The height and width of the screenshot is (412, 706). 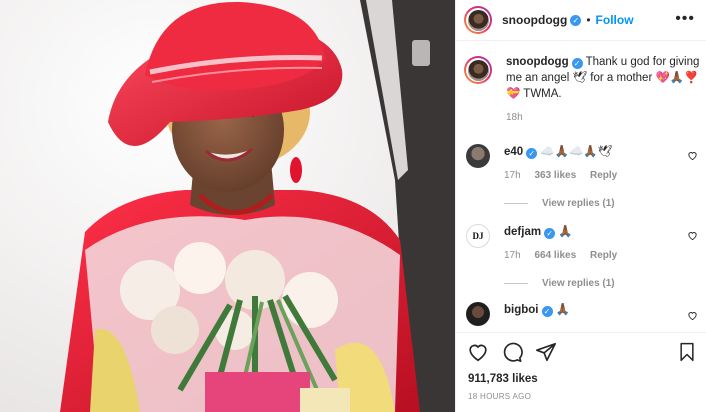 I want to click on comment-username: bigboi, so click(x=521, y=310).